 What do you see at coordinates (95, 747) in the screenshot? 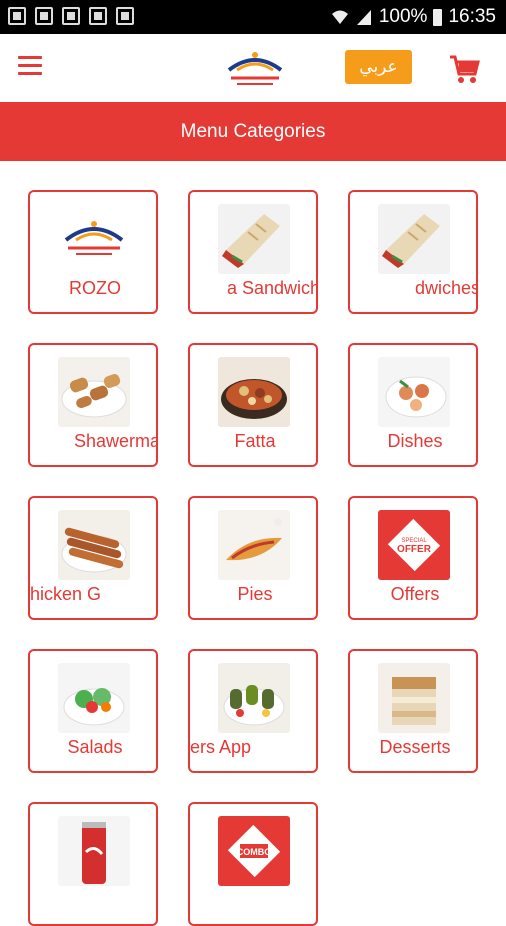
I see `category-label: Salads` at bounding box center [95, 747].